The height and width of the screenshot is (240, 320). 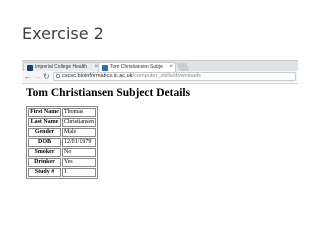 I want to click on row-value: Christiansen, so click(x=79, y=122).